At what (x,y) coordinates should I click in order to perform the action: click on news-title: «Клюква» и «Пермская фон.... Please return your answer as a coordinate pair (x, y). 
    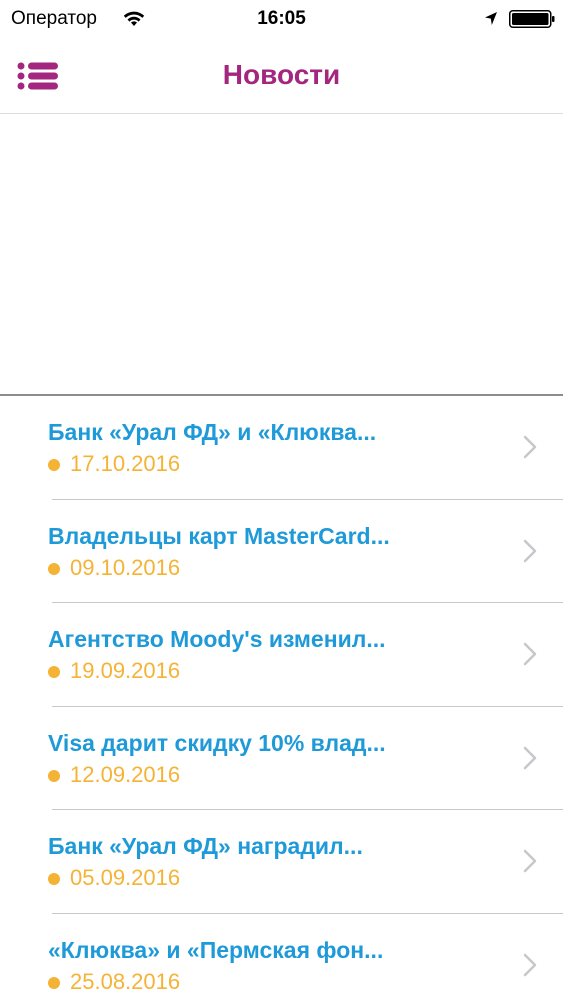
    Looking at the image, I should click on (216, 949).